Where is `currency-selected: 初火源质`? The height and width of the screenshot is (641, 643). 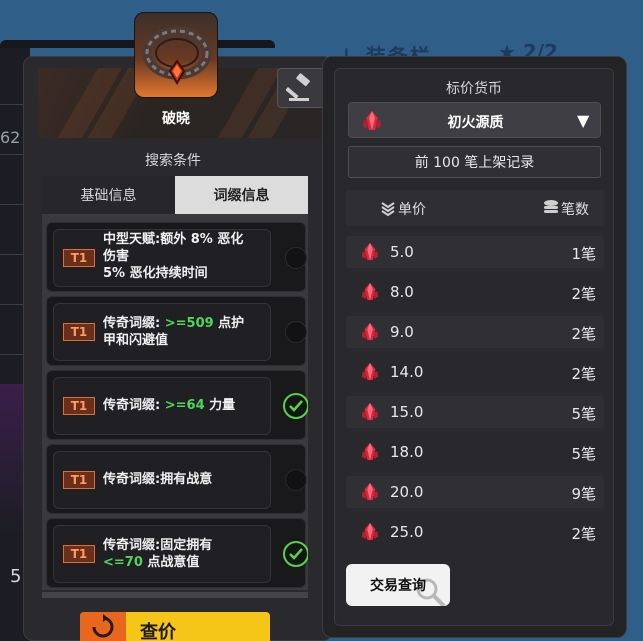 currency-selected: 初火源质 is located at coordinates (475, 123).